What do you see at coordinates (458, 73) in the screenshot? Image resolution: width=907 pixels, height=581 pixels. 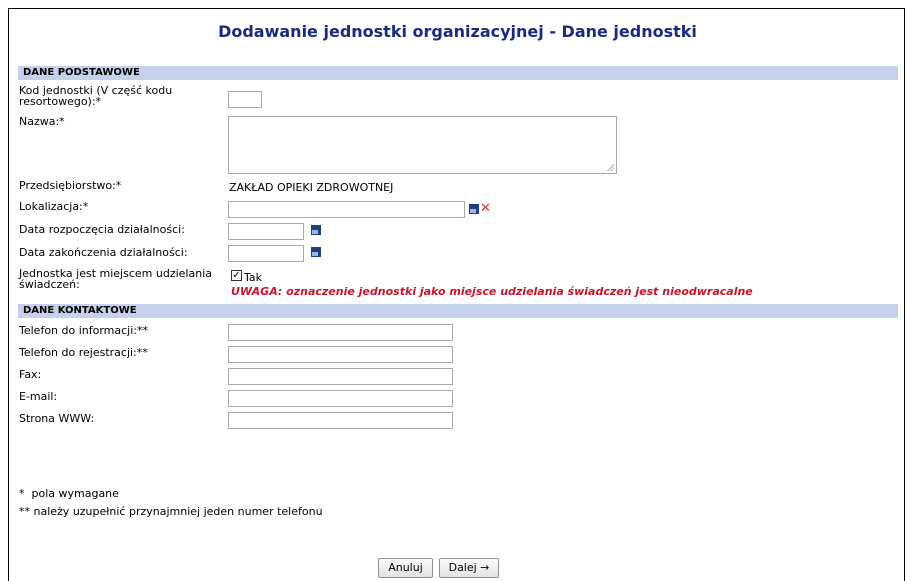 I see `section-basic-header: DANE PODSTAWOWE` at bounding box center [458, 73].